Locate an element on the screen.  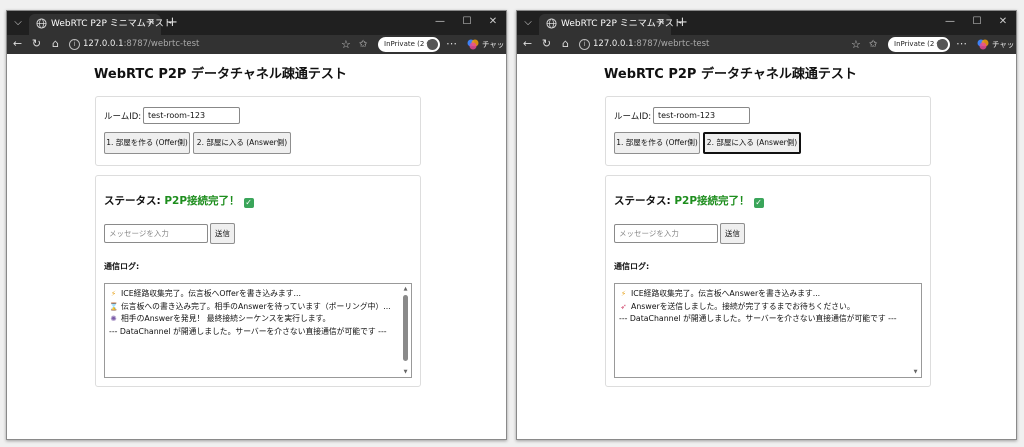
hourglass-icon: ⌛ is located at coordinates (114, 306).